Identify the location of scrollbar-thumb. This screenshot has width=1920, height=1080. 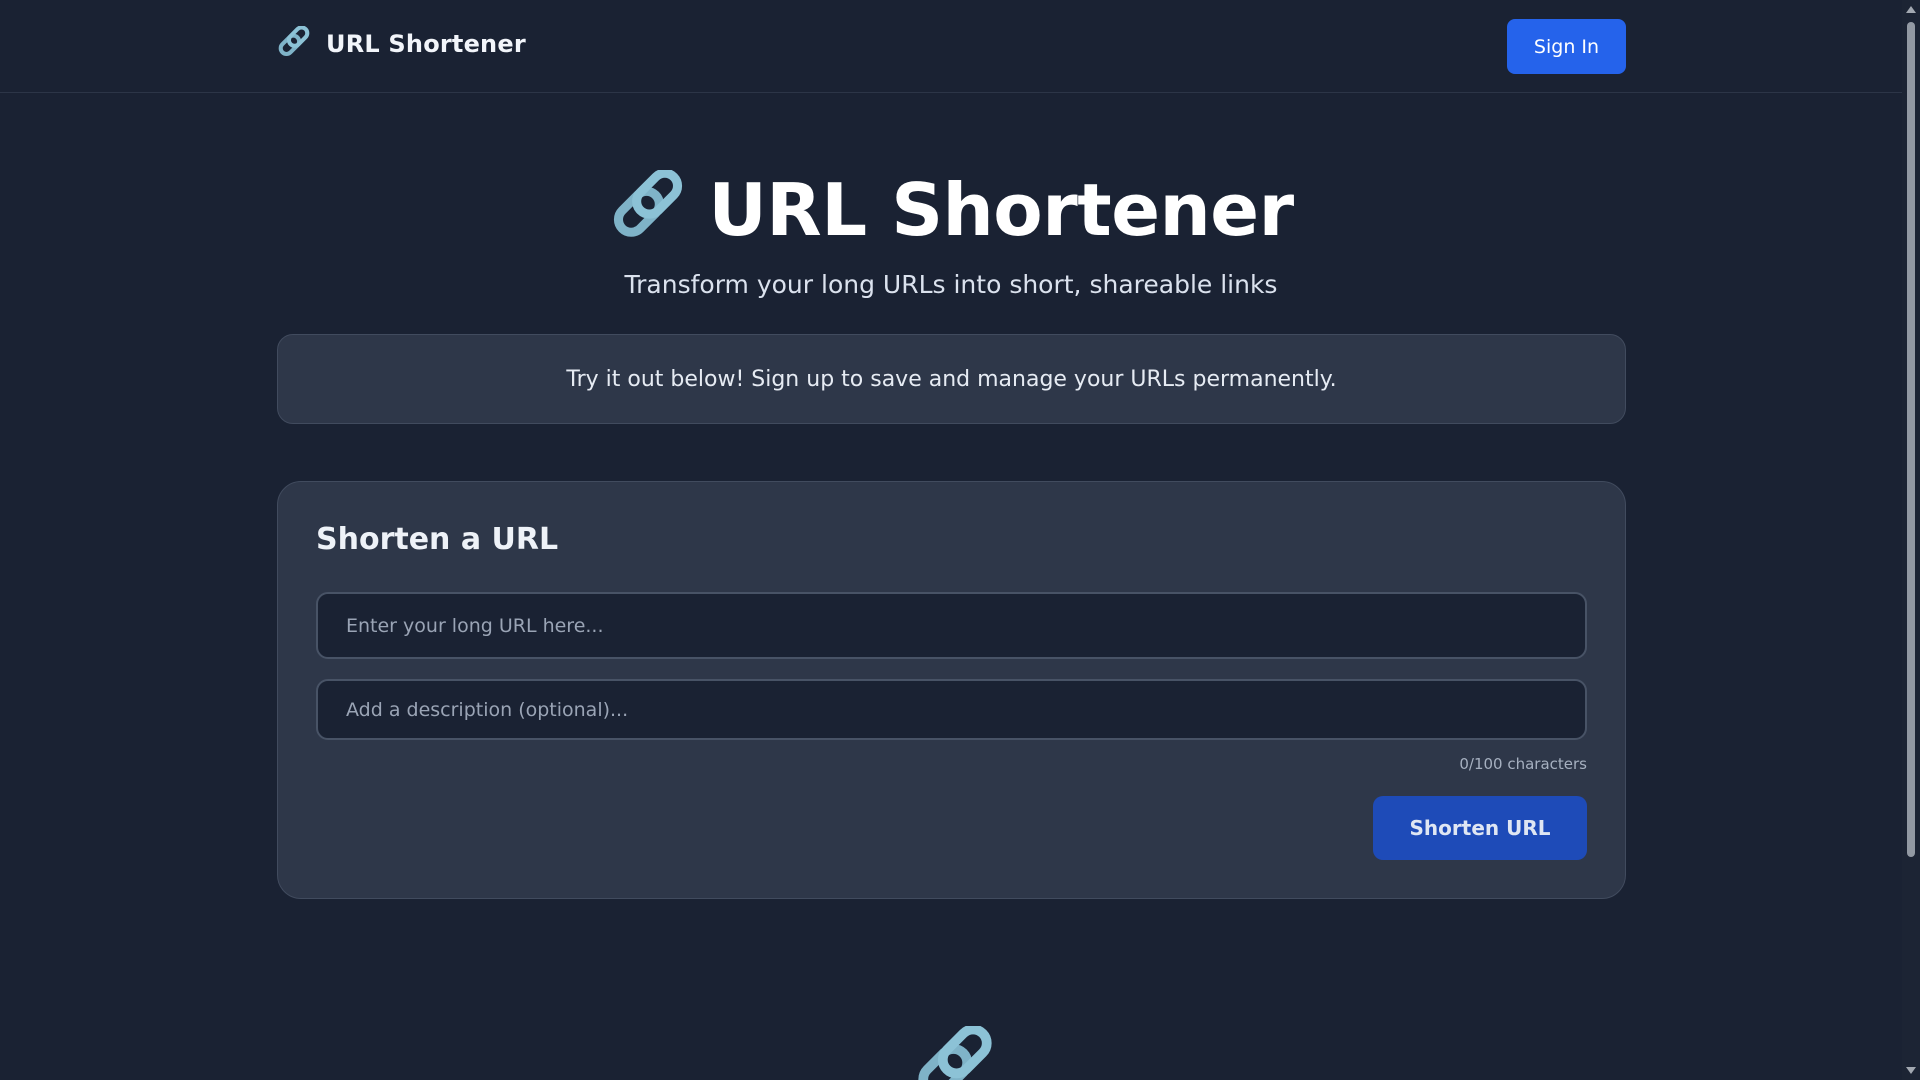
(1911, 439).